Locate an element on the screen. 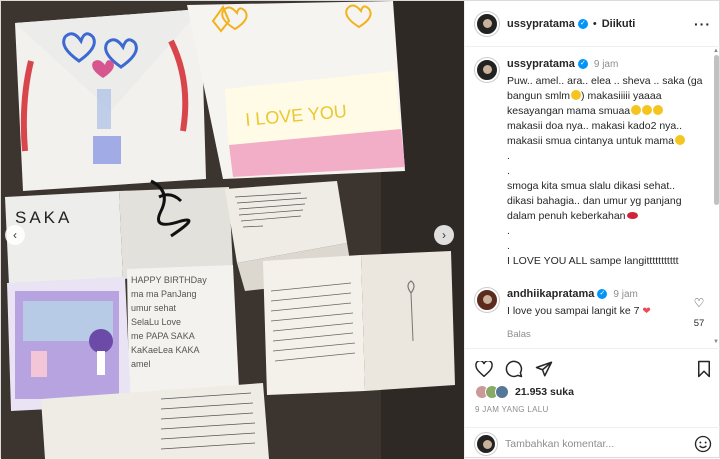 This screenshot has height=459, width=720. comment-like-icon: ♡ is located at coordinates (699, 303).